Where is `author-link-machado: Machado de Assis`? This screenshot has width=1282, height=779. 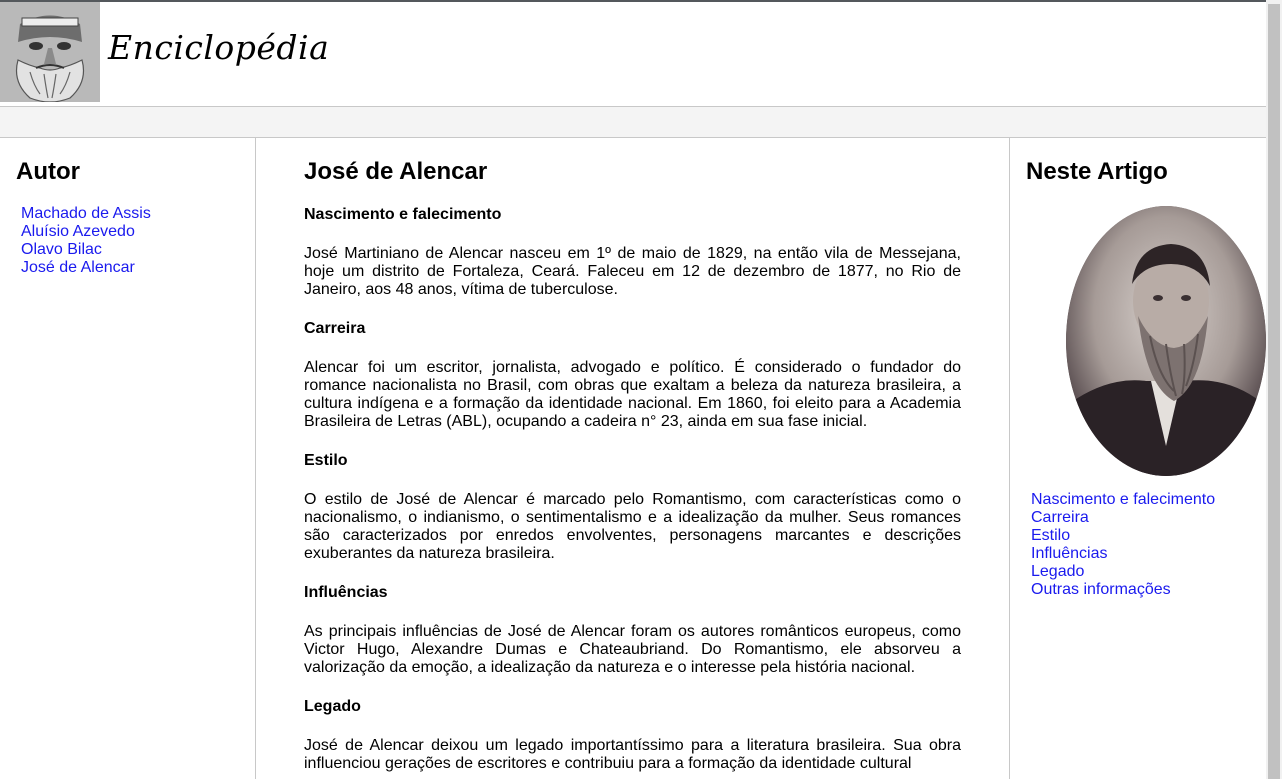
author-link-machado: Machado de Assis is located at coordinates (86, 213).